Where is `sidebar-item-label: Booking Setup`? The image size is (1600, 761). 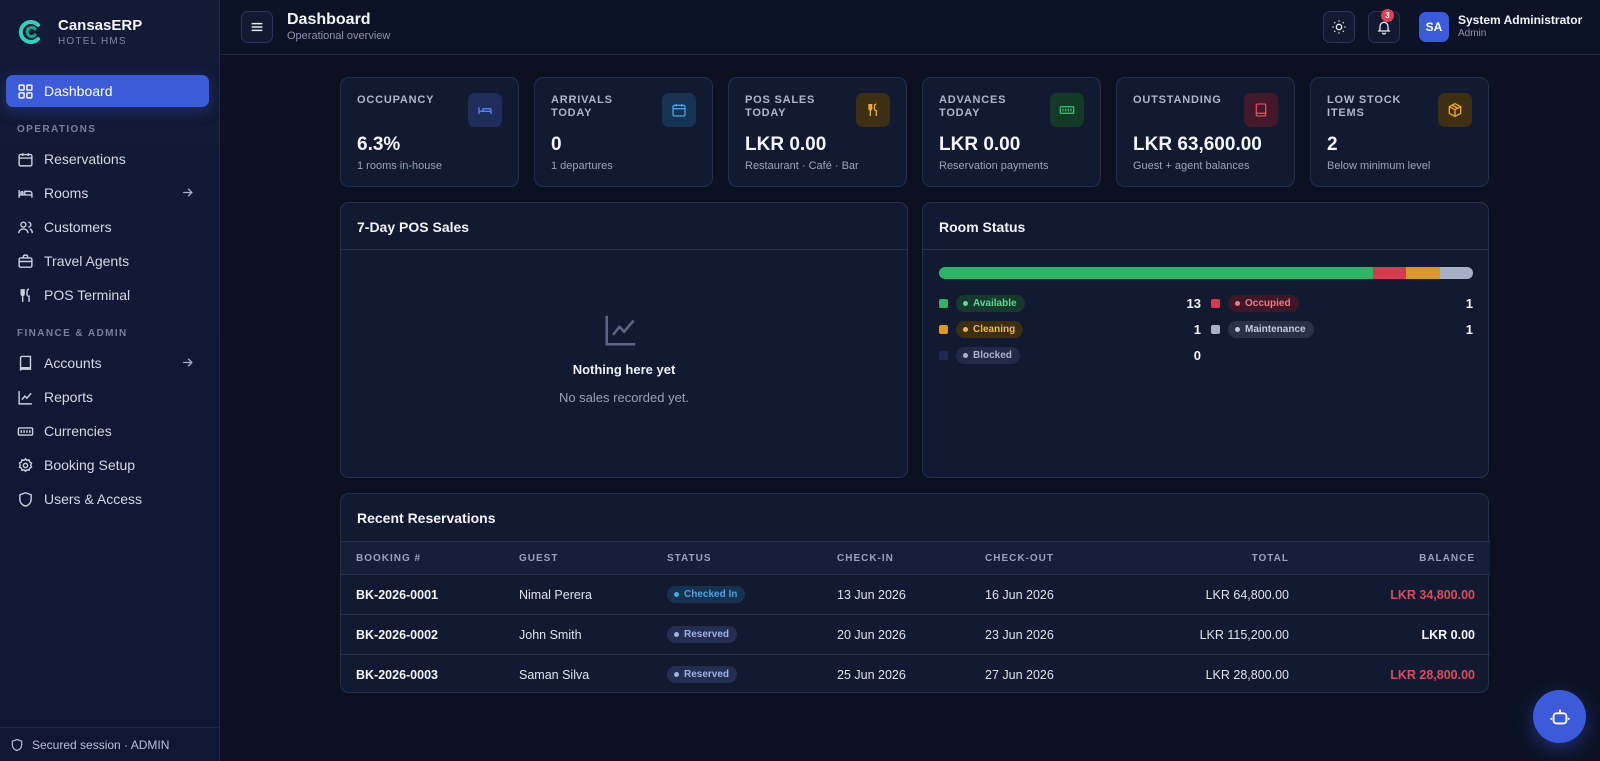
sidebar-item-label: Booking Setup is located at coordinates (90, 465).